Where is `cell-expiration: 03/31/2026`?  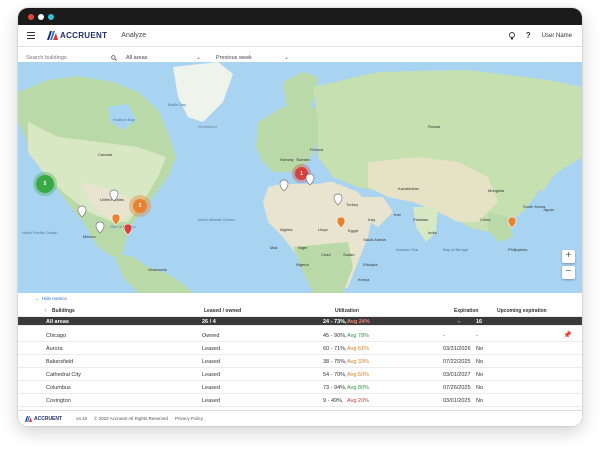 cell-expiration: 03/31/2026 is located at coordinates (457, 348).